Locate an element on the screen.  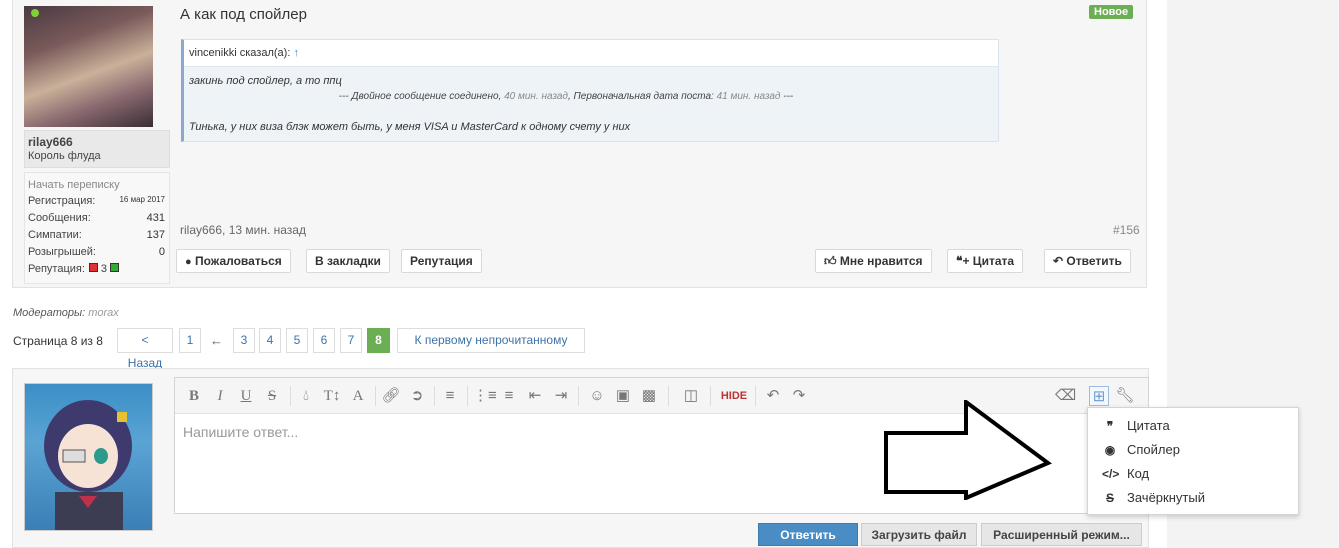
stat-likes: Симпатии: 137 is located at coordinates (96, 235).